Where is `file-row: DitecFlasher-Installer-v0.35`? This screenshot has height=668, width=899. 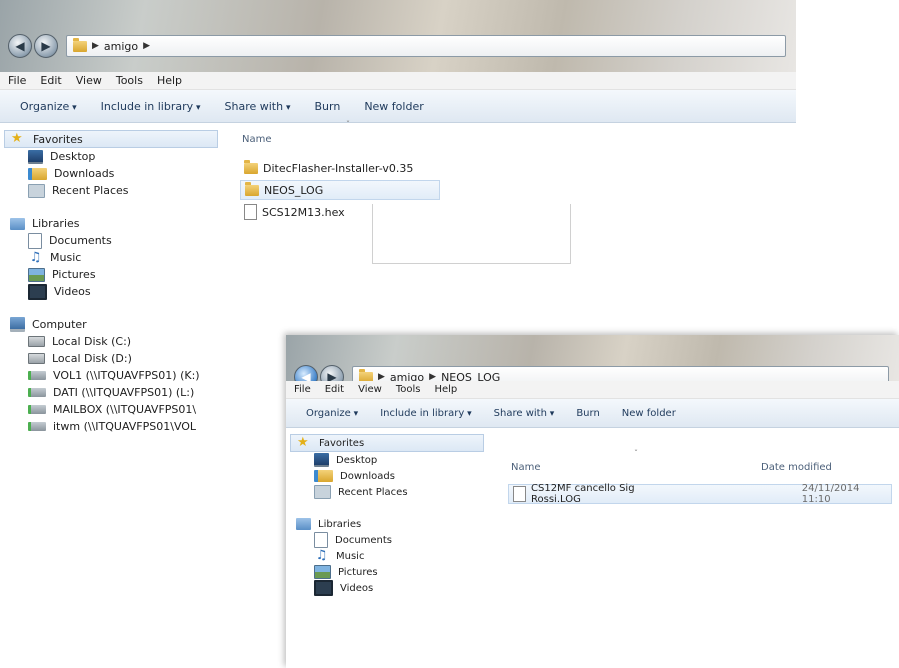
file-row: DitecFlasher-Installer-v0.35 is located at coordinates (326, 168).